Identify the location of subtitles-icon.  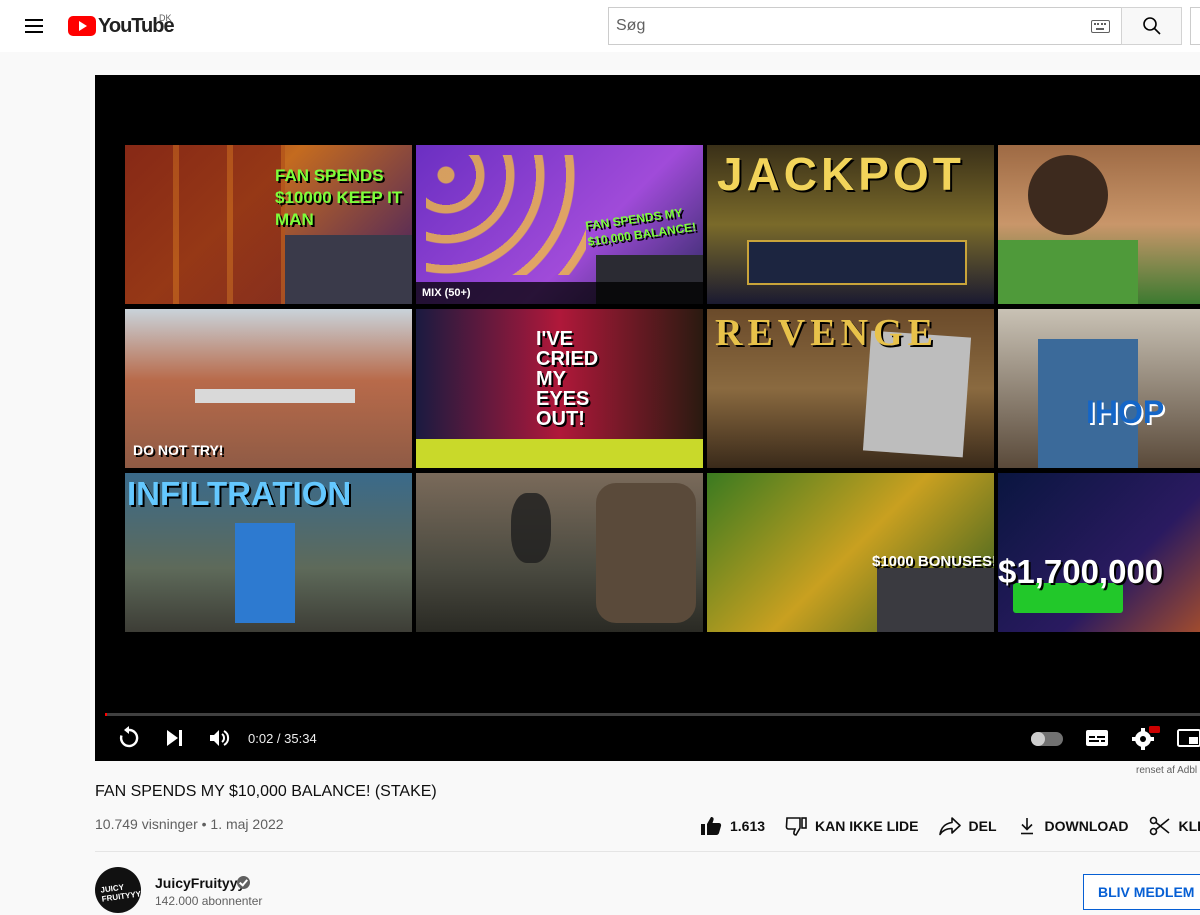
(1097, 738).